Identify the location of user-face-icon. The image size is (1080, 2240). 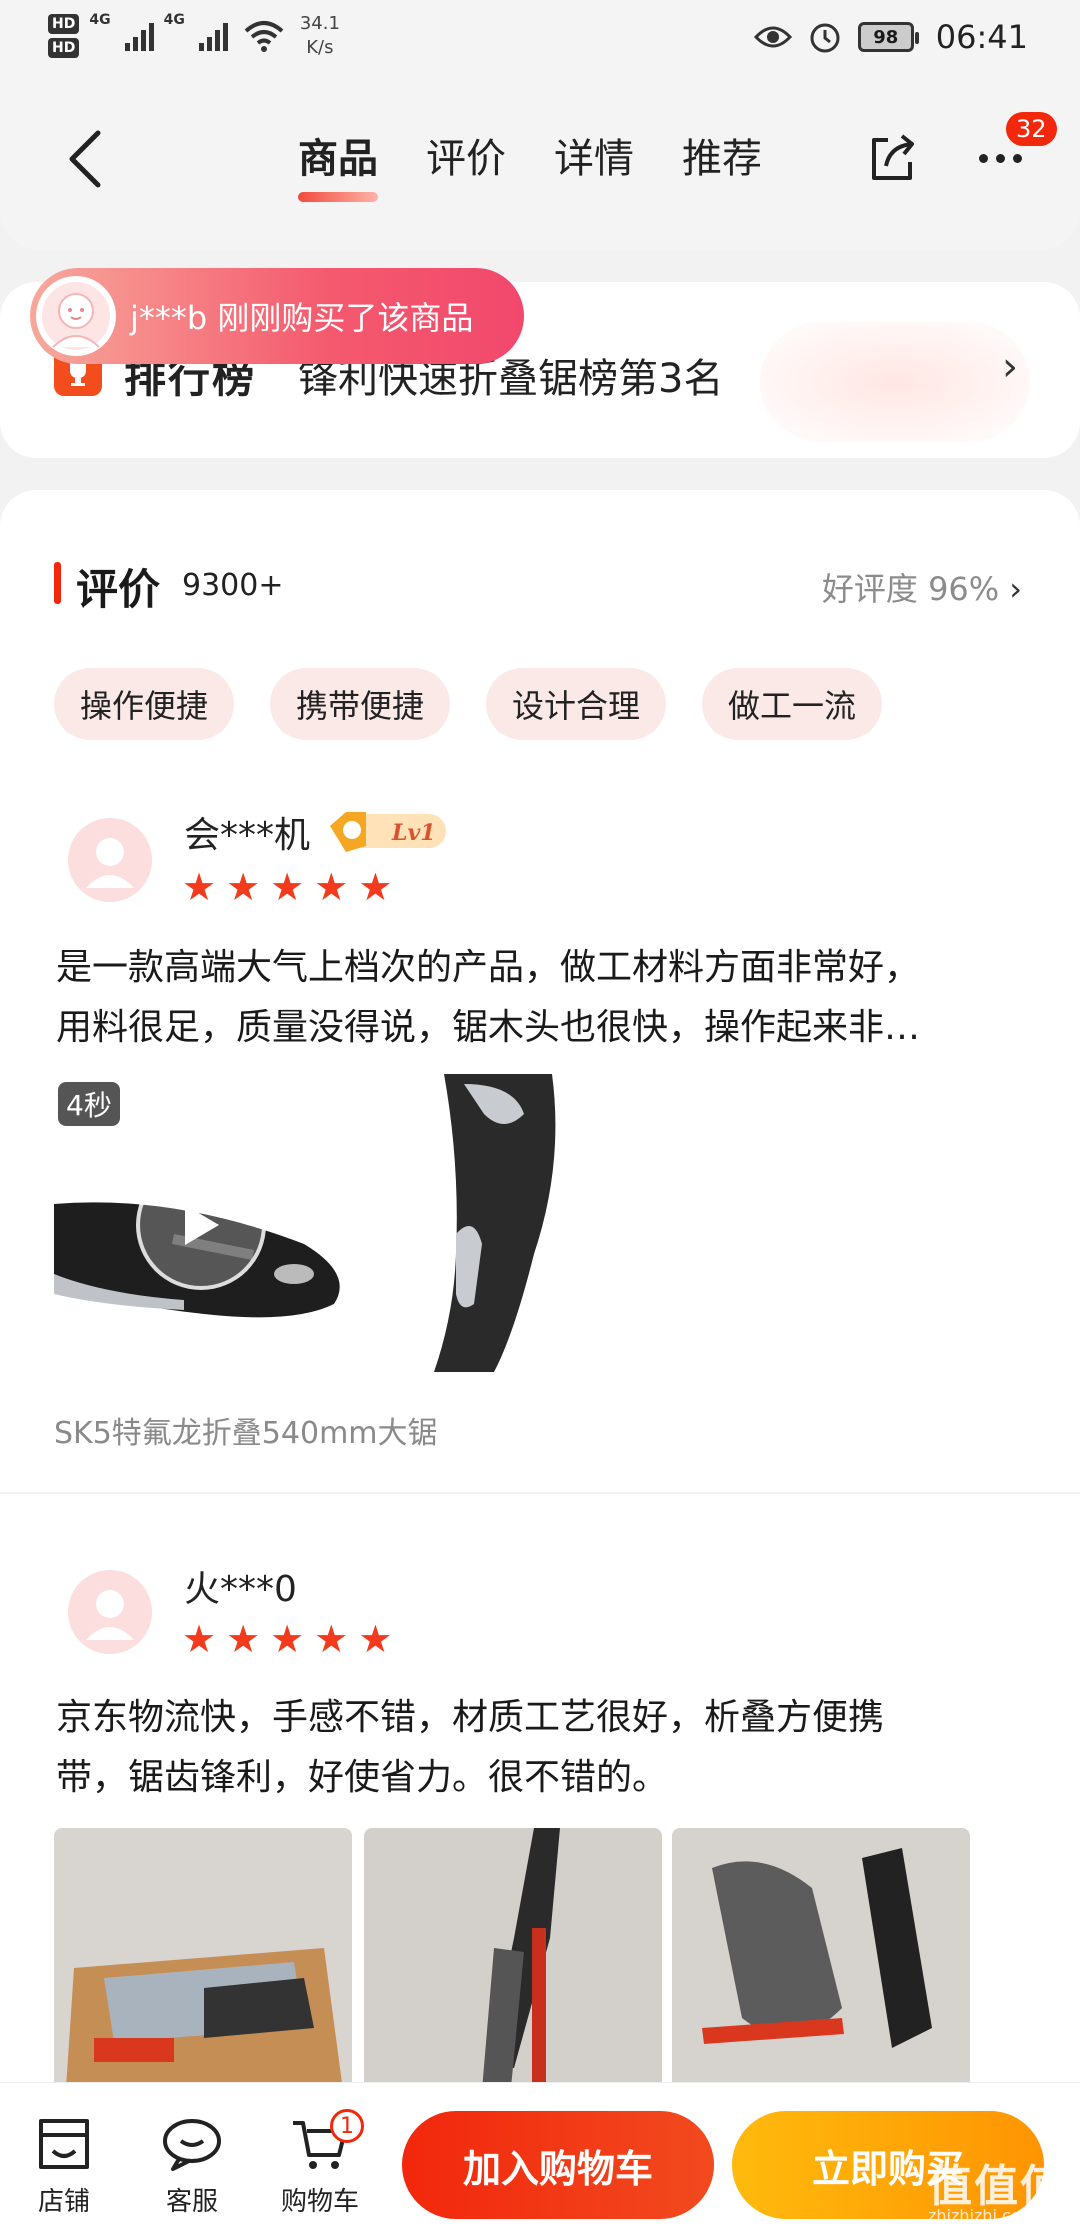
(76, 316).